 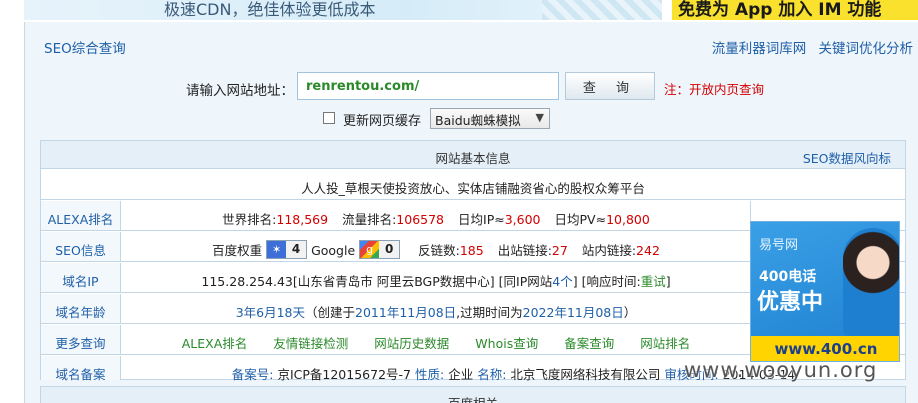 I want to click on expire-prefix: ,过期时间为, so click(x=489, y=312).